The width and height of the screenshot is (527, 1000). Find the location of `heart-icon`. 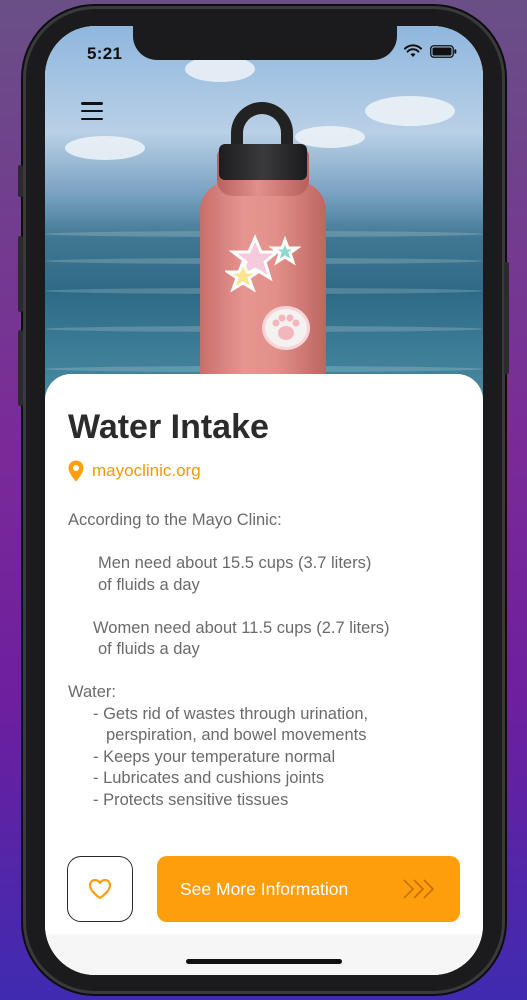

heart-icon is located at coordinates (100, 889).